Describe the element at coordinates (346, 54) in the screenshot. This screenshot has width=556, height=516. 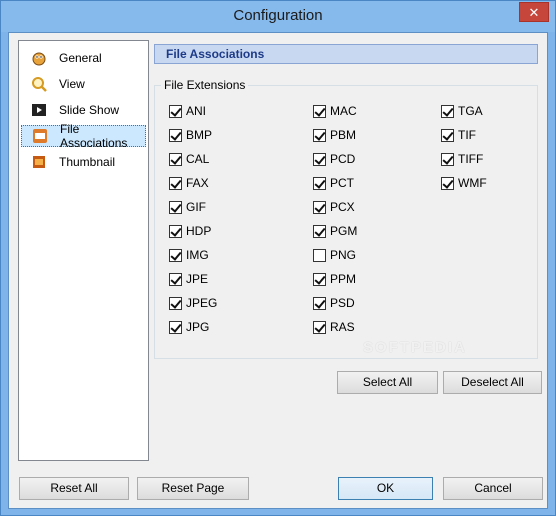
I see `section-header: File Associations` at that location.